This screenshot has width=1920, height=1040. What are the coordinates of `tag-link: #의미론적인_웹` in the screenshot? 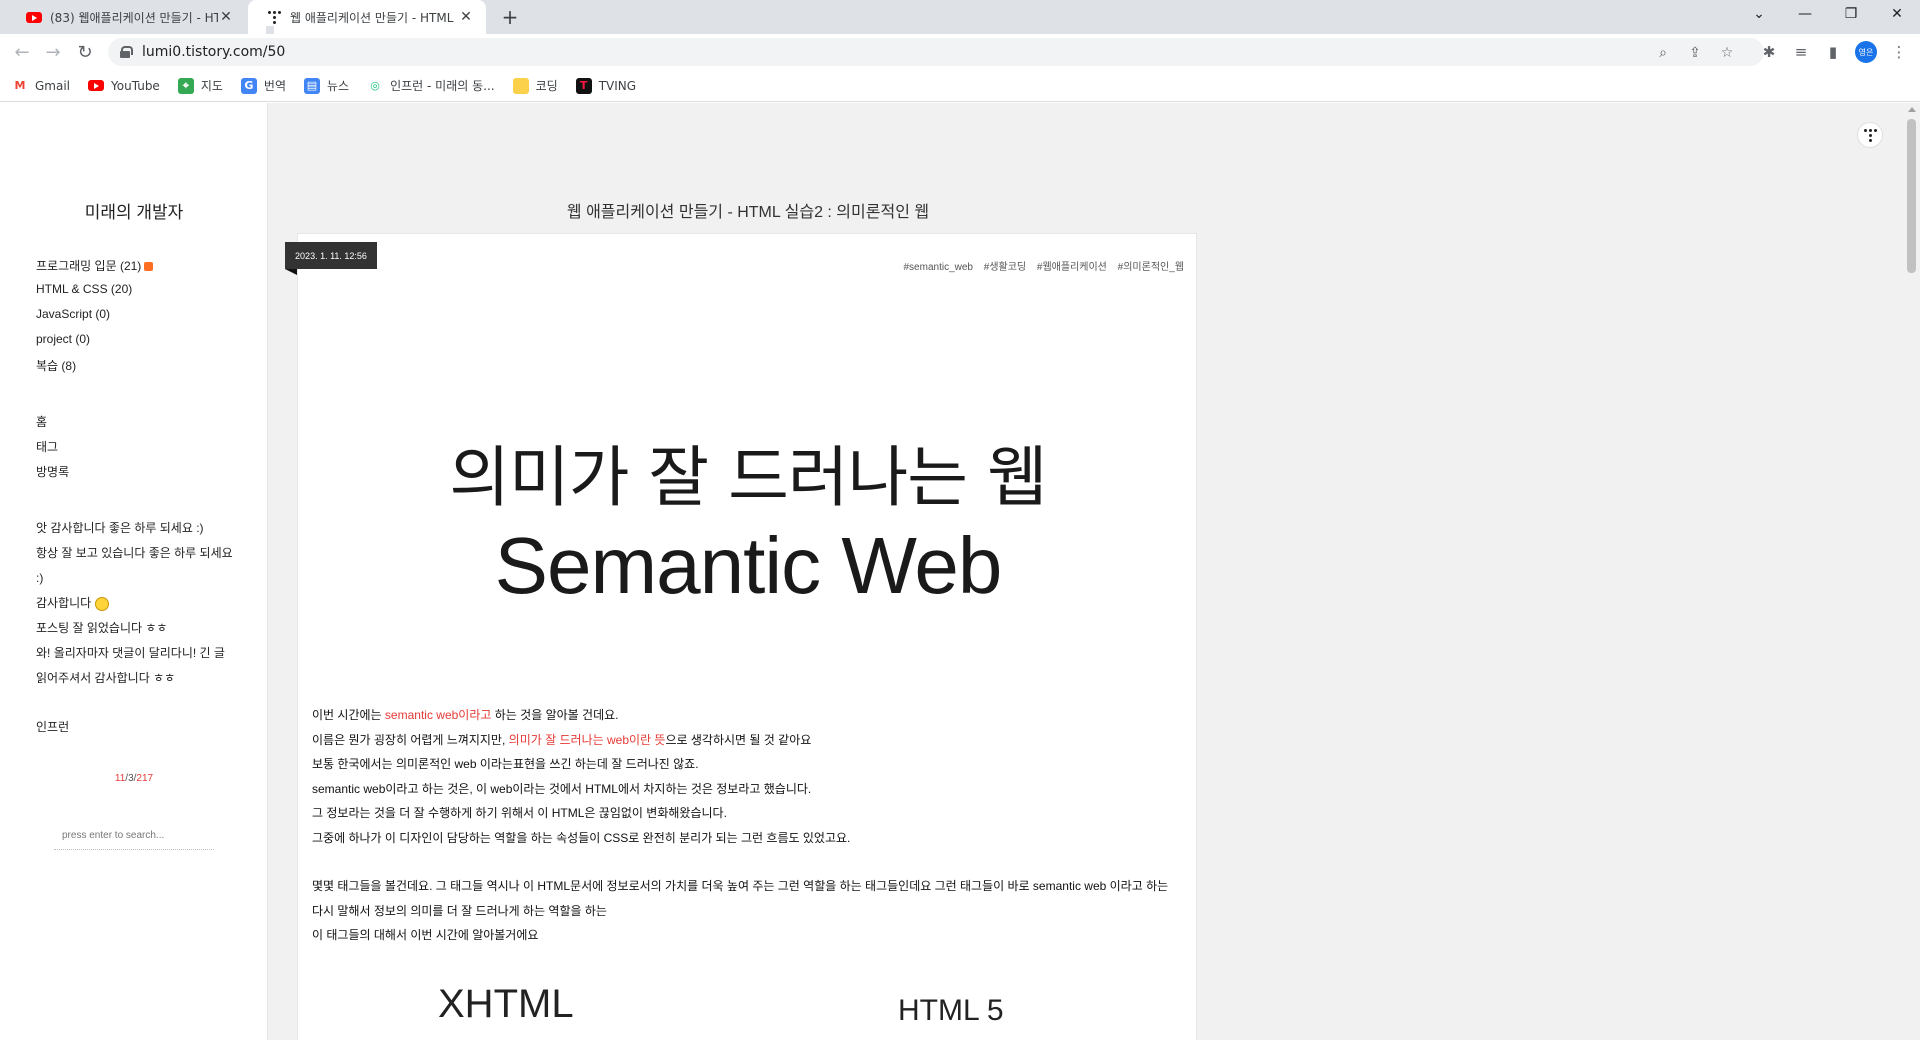 It's located at (1151, 267).